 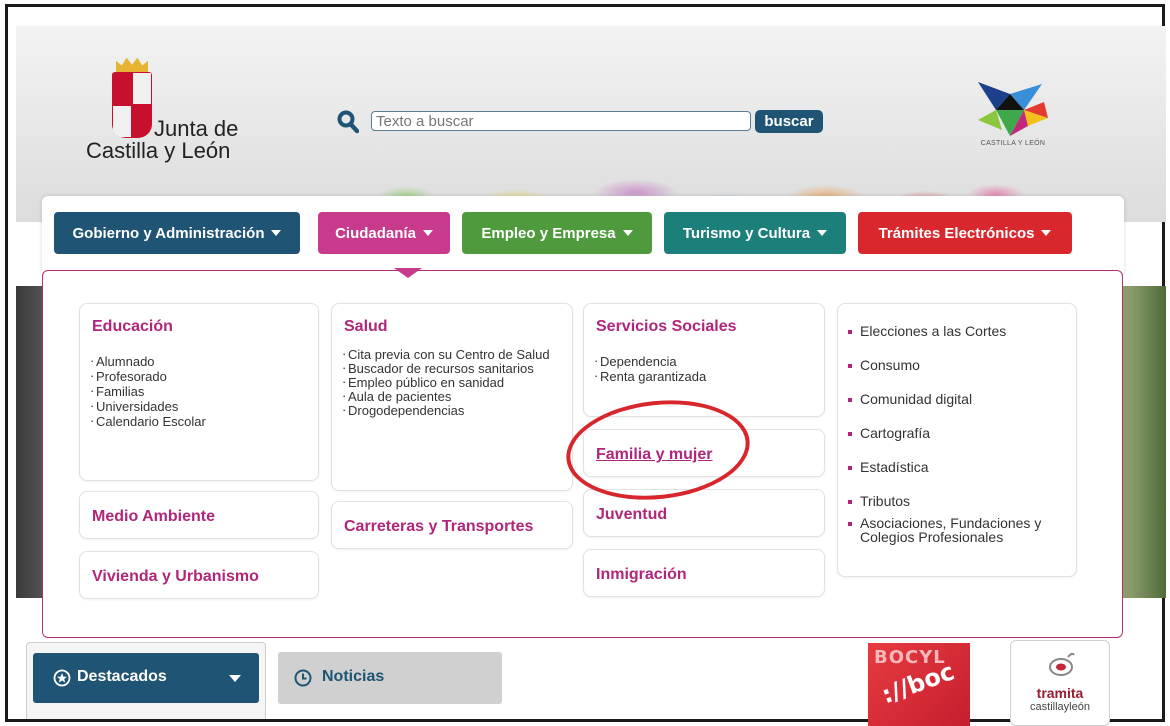 What do you see at coordinates (196, 128) in the screenshot?
I see `logo-line-1: Junta de` at bounding box center [196, 128].